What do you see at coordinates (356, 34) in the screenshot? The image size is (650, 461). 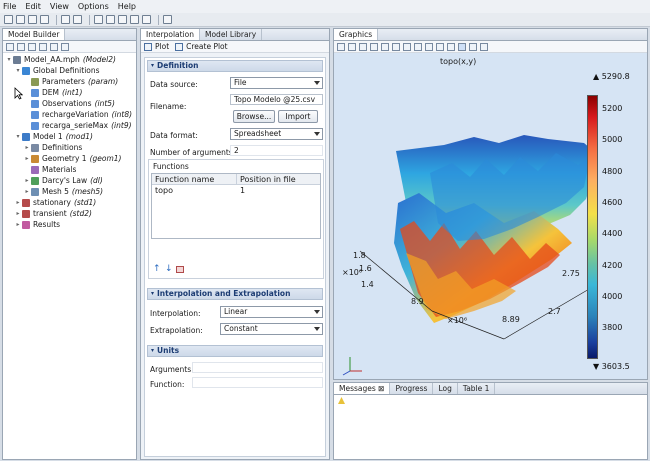 I see `tab-graphics: Graphics` at bounding box center [356, 34].